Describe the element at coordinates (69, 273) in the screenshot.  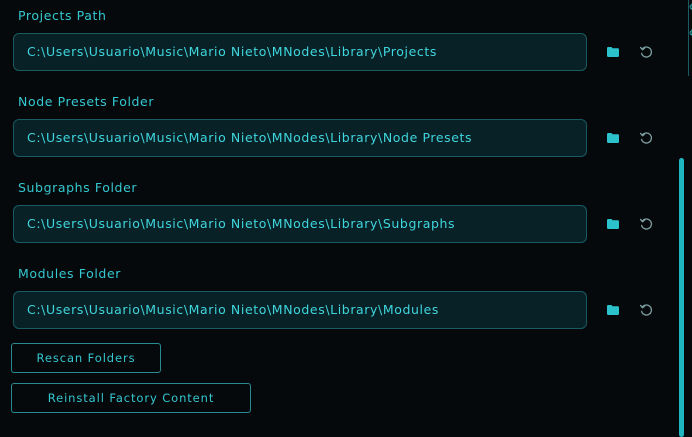
I see `modules-folder-label: Modules Folder` at that location.